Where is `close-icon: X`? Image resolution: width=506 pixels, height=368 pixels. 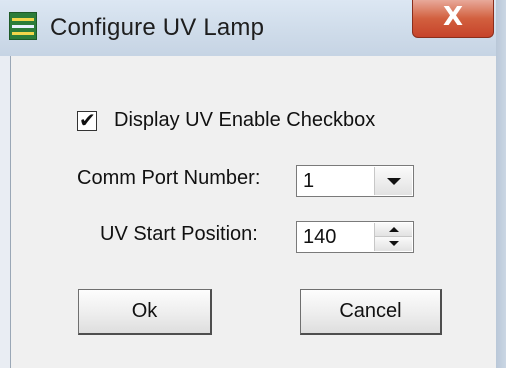
close-icon: X is located at coordinates (453, 17).